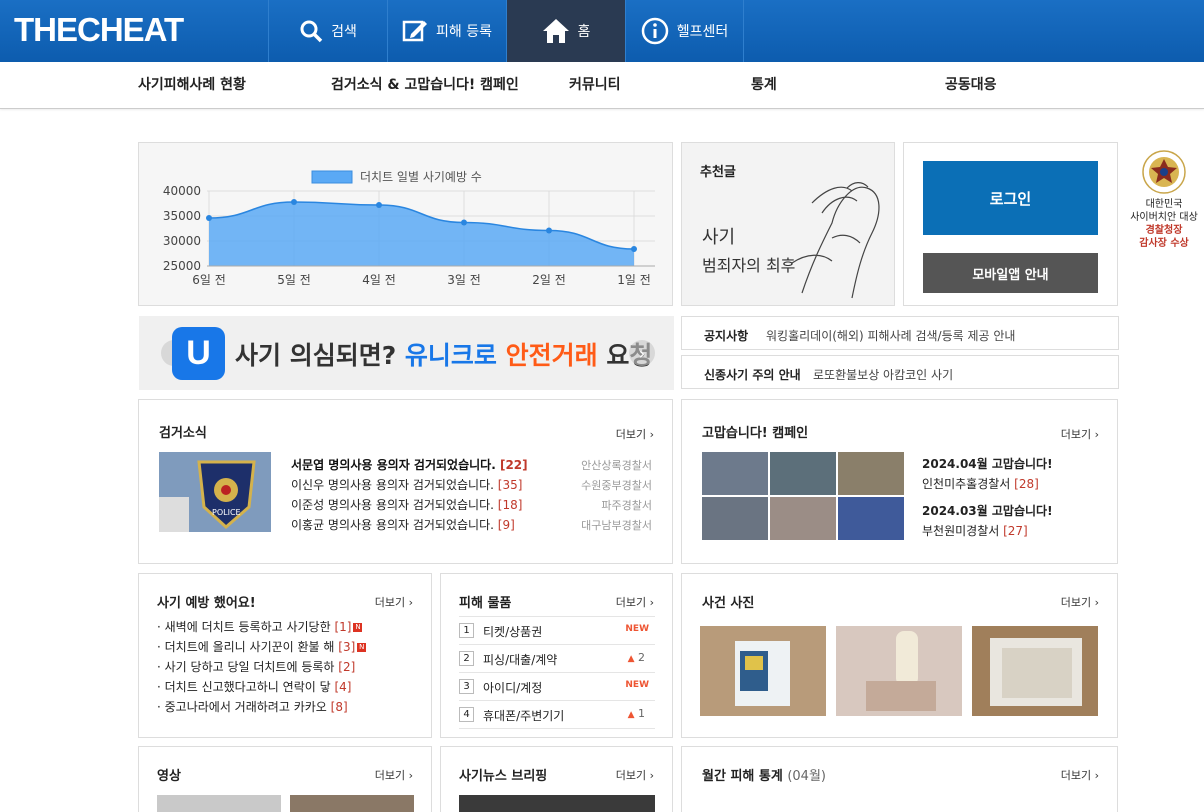 The image size is (1204, 812). What do you see at coordinates (890, 335) in the screenshot?
I see `notice-value: 워킹홀리데이(해외) 피해사례 검색/등록 제공 안내` at bounding box center [890, 335].